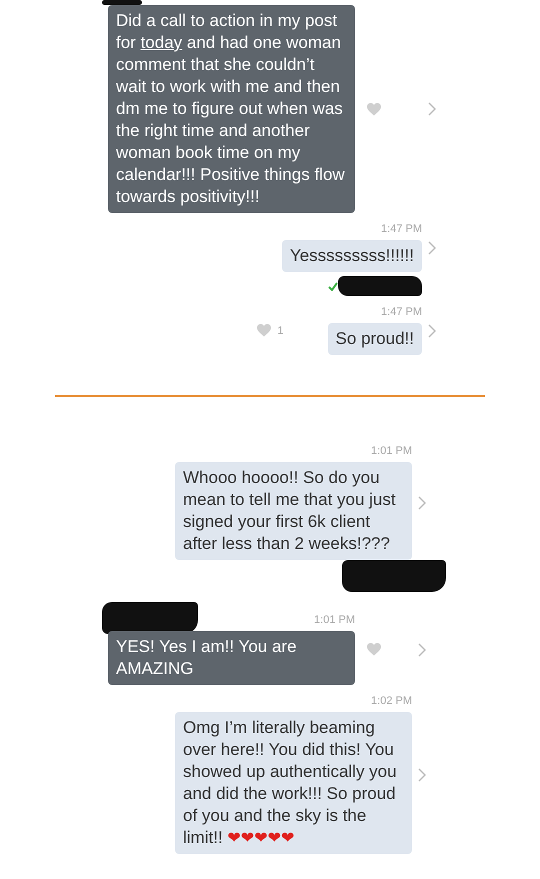 The width and height of the screenshot is (540, 879). Describe the element at coordinates (161, 42) in the screenshot. I see `link: today` at that location.